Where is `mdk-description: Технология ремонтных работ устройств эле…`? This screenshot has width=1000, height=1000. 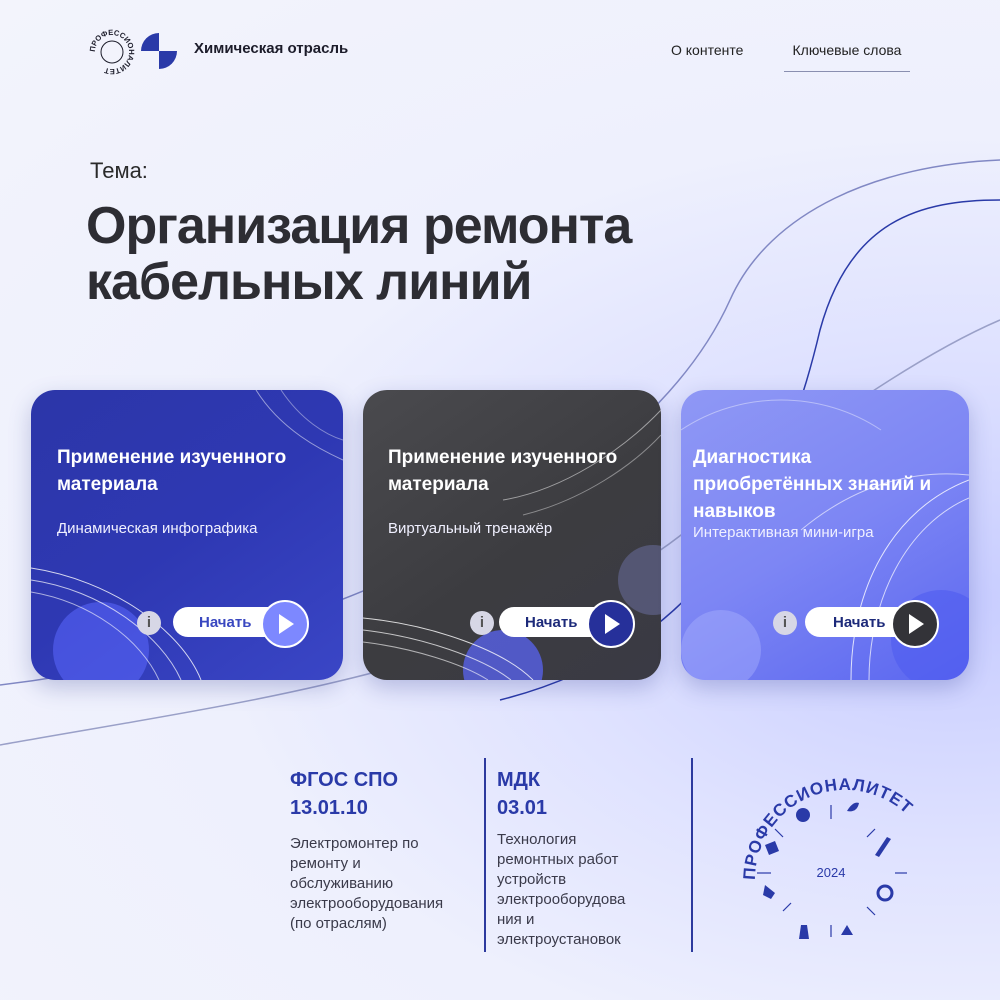 mdk-description: Технология ремонтных работ устройств эле… is located at coordinates (561, 890).